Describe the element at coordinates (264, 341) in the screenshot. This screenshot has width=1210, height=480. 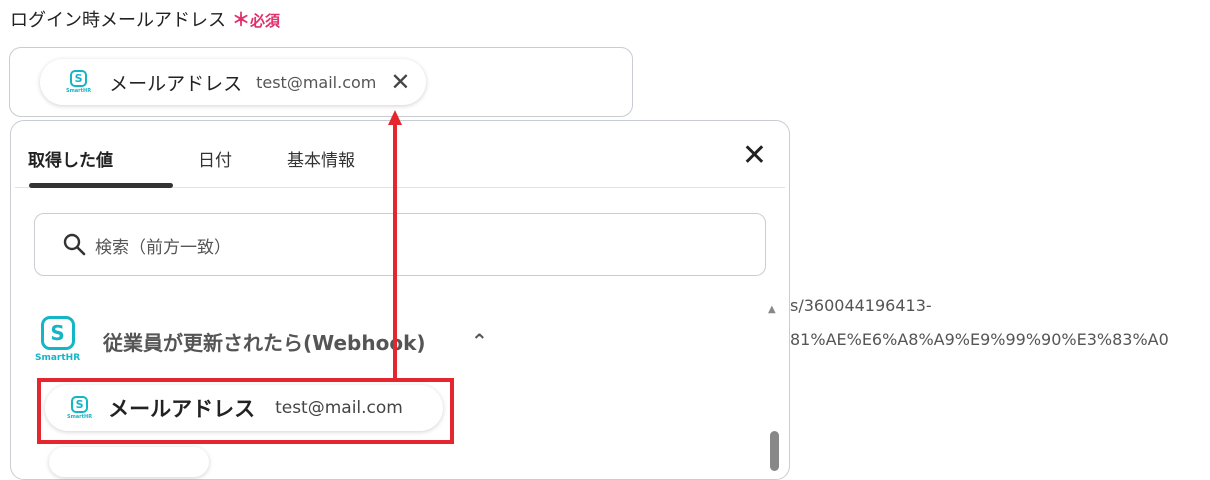
I see `trigger-group-title: 従業員が更新されたら(Webhook)` at that location.